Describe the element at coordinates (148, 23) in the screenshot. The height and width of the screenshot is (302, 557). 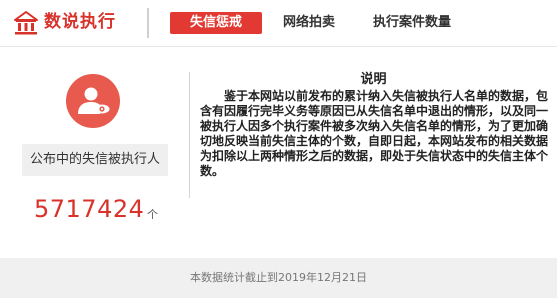
I see `header-divider` at that location.